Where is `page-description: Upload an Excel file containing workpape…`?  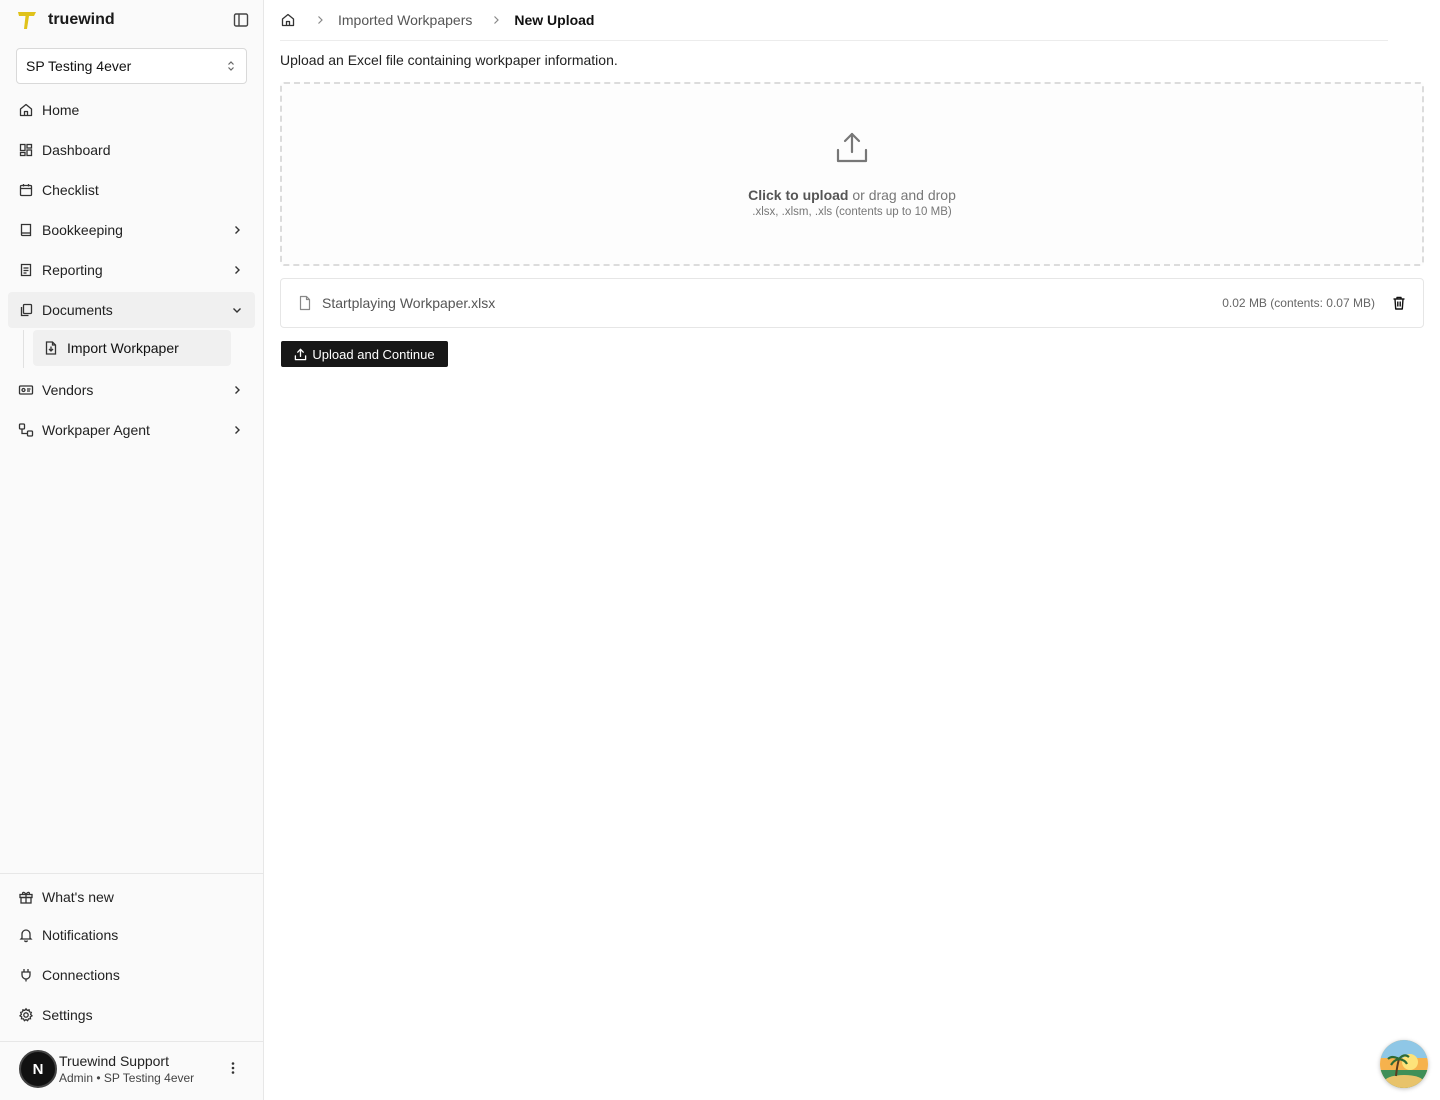
page-description: Upload an Excel file containing workpape… is located at coordinates (449, 60).